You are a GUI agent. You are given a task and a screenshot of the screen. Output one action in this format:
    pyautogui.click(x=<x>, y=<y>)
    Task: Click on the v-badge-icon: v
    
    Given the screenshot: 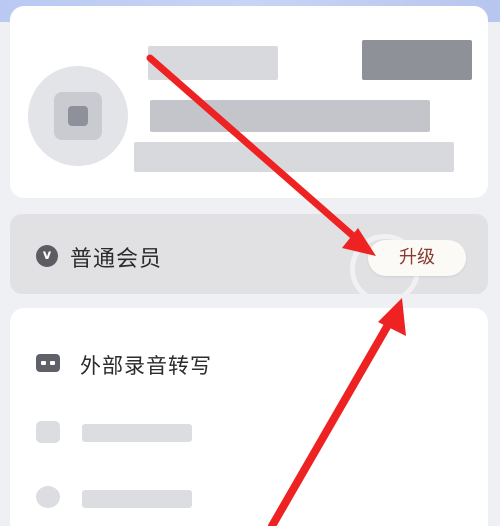 What is the action you would take?
    pyautogui.click(x=47, y=256)
    